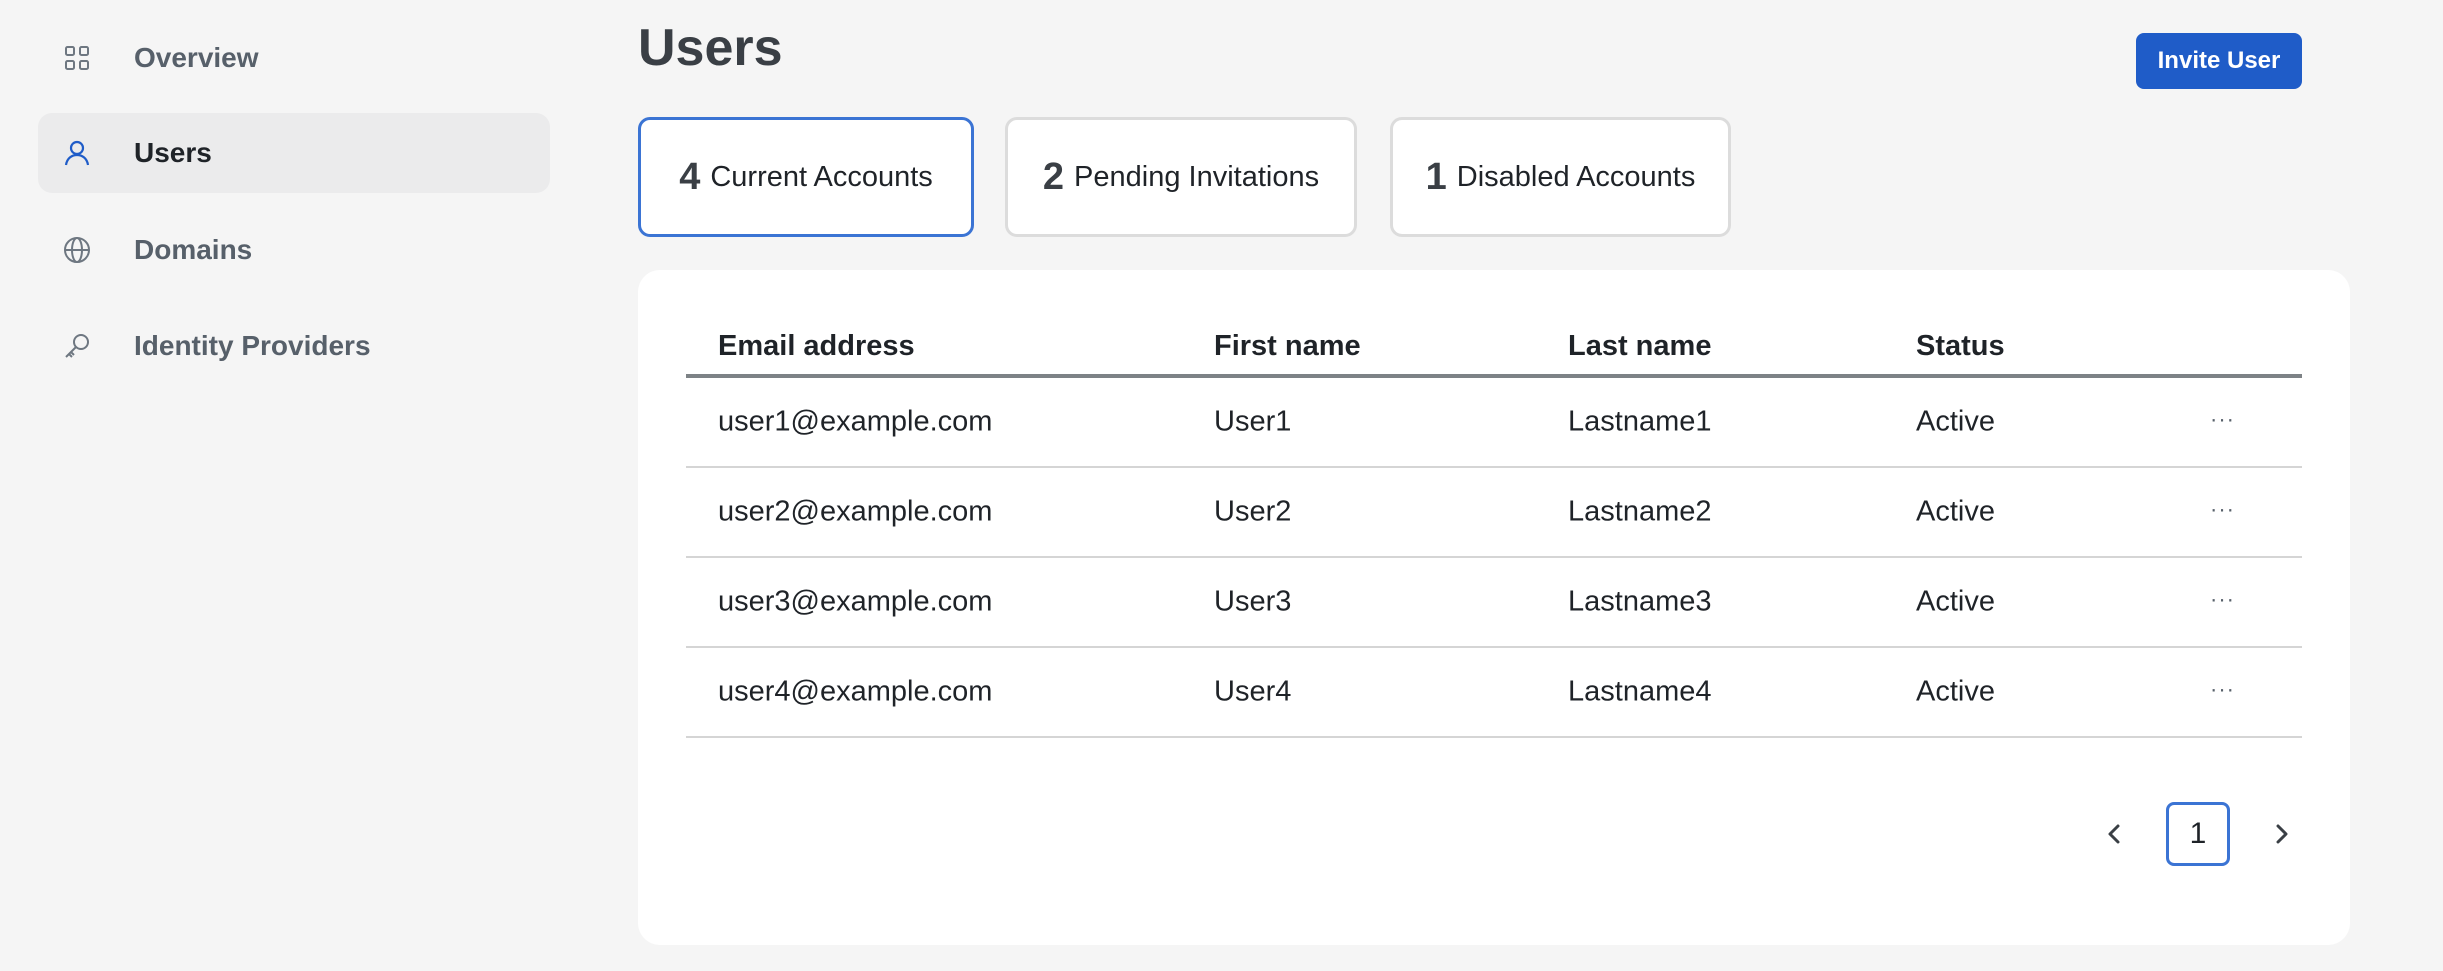 Image resolution: width=2443 pixels, height=971 pixels. Describe the element at coordinates (1576, 176) in the screenshot. I see `tab-label: Disabled Accounts` at that location.